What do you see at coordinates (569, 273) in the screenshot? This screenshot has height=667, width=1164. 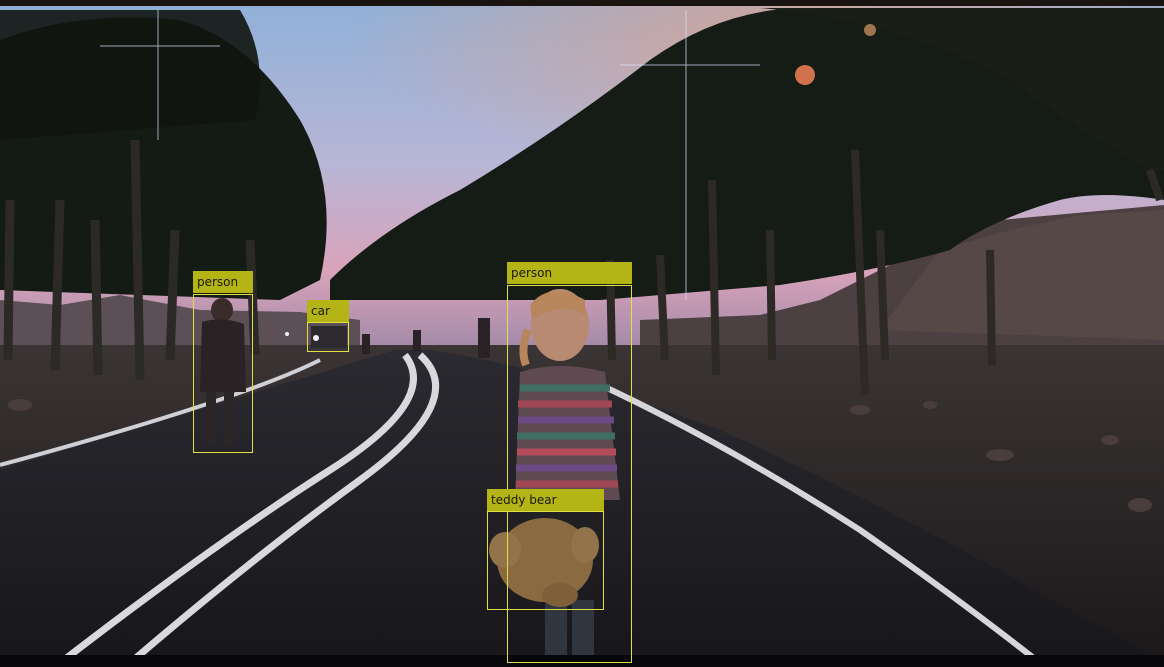 I see `detection-label-person-child: person` at bounding box center [569, 273].